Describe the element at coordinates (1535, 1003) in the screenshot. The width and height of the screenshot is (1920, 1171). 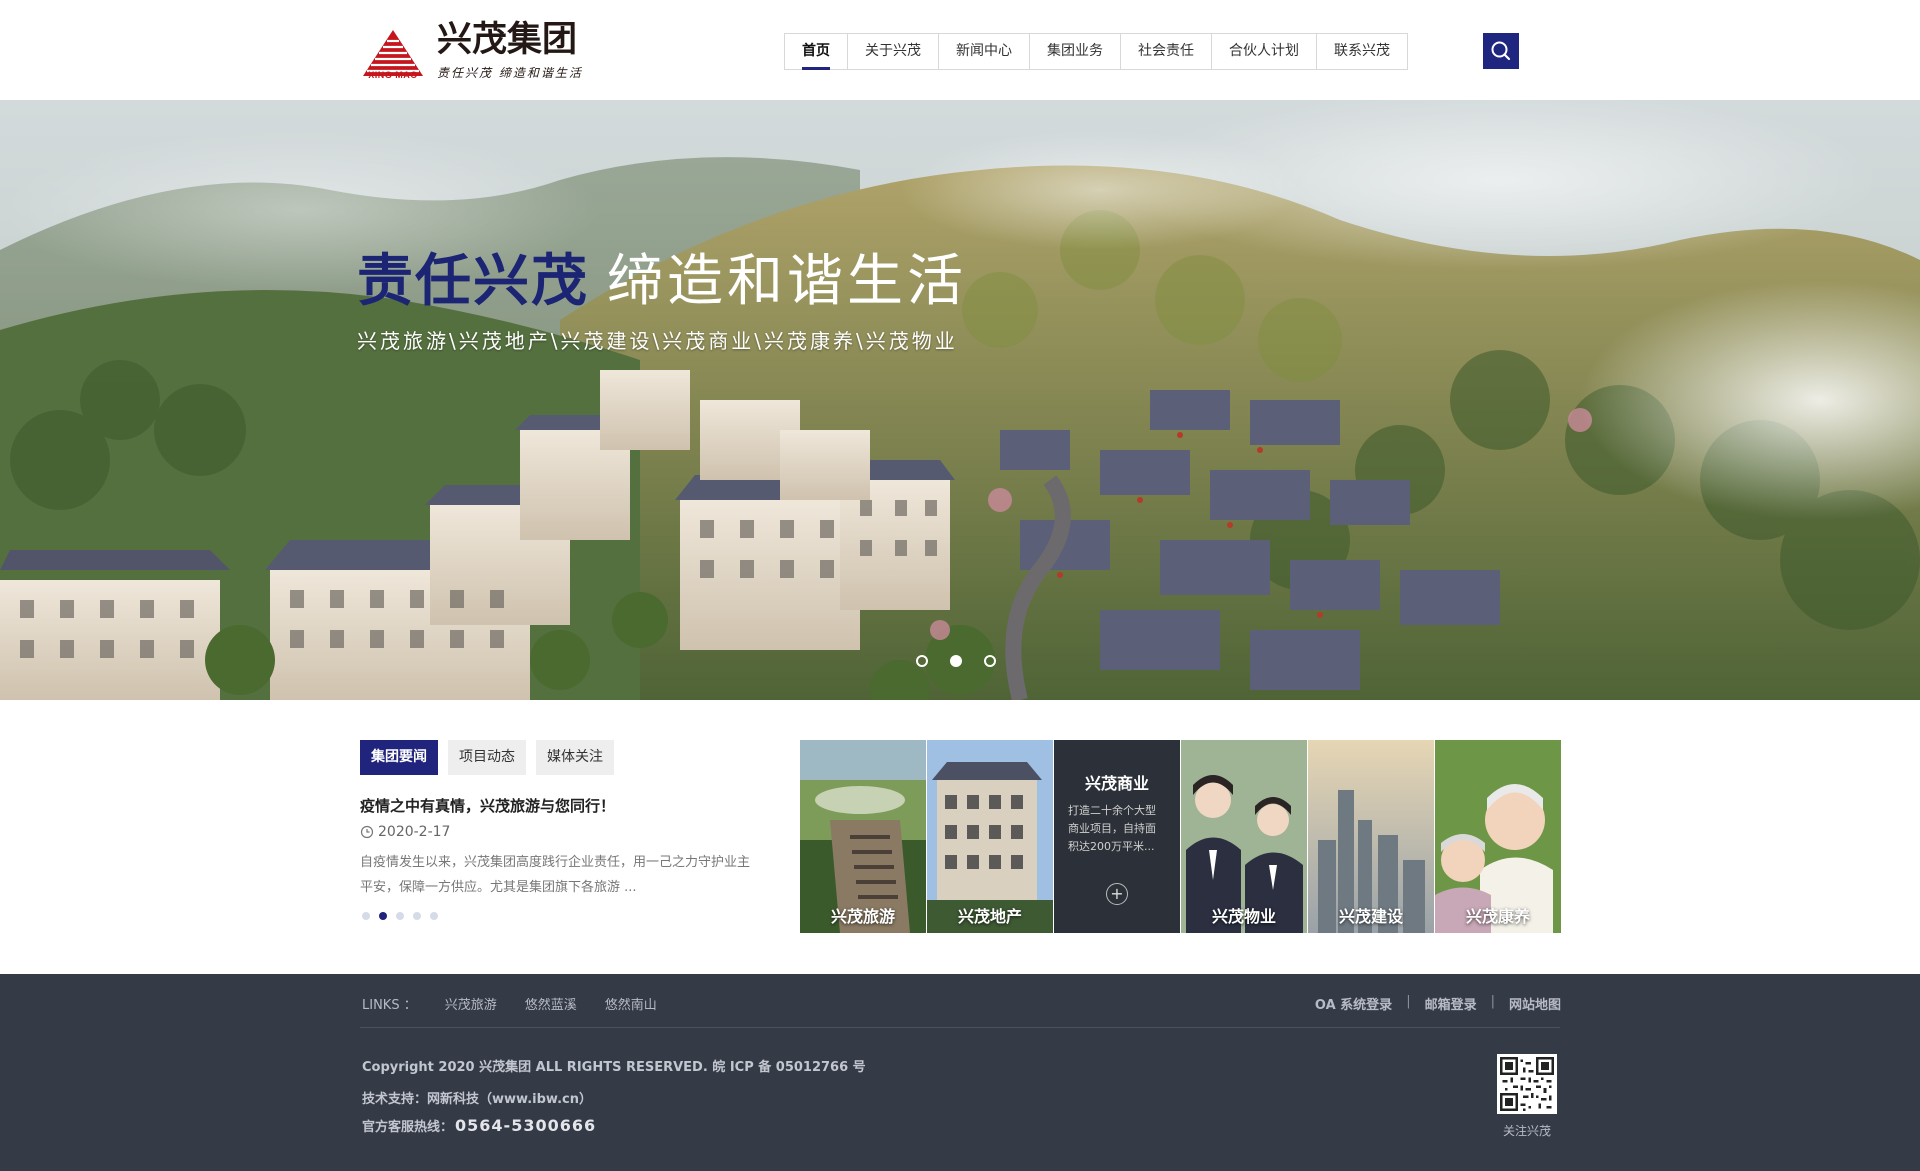
I see `footer-utility-link: 网站地图` at that location.